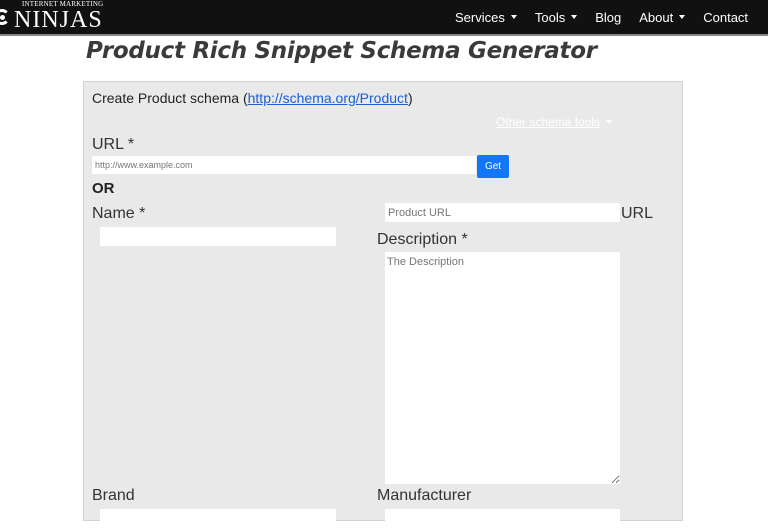 This screenshot has height=528, width=768. I want to click on page-title: Product Rich Snippet Schema Generator, so click(341, 51).